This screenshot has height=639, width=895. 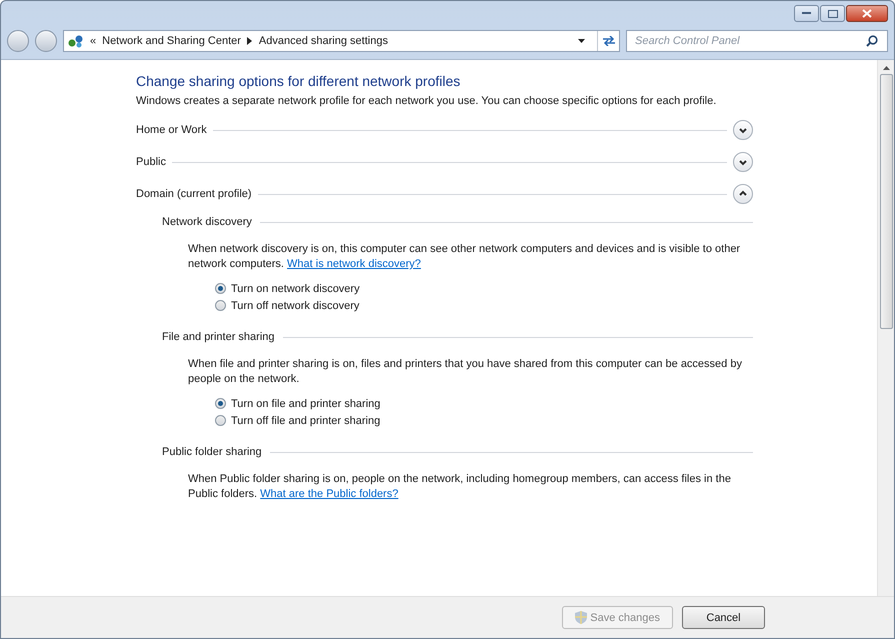 What do you see at coordinates (295, 306) in the screenshot?
I see `radio-label: Turn off network discovery` at bounding box center [295, 306].